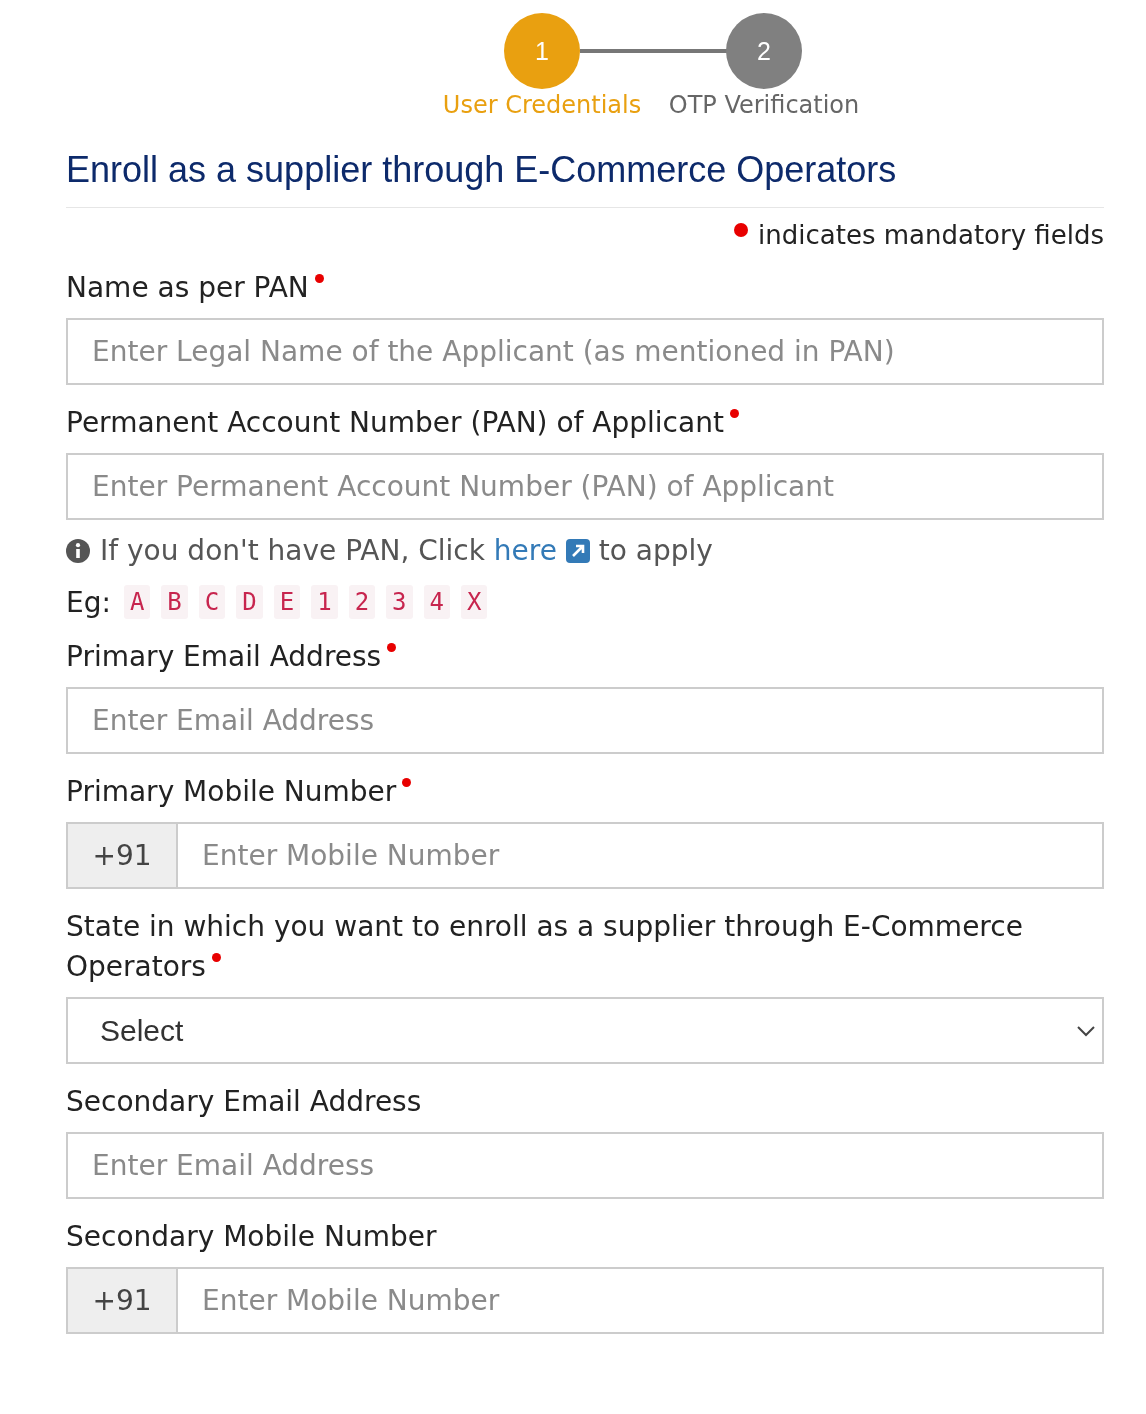 The height and width of the screenshot is (1414, 1146). Describe the element at coordinates (764, 51) in the screenshot. I see `step-circle: 2` at that location.